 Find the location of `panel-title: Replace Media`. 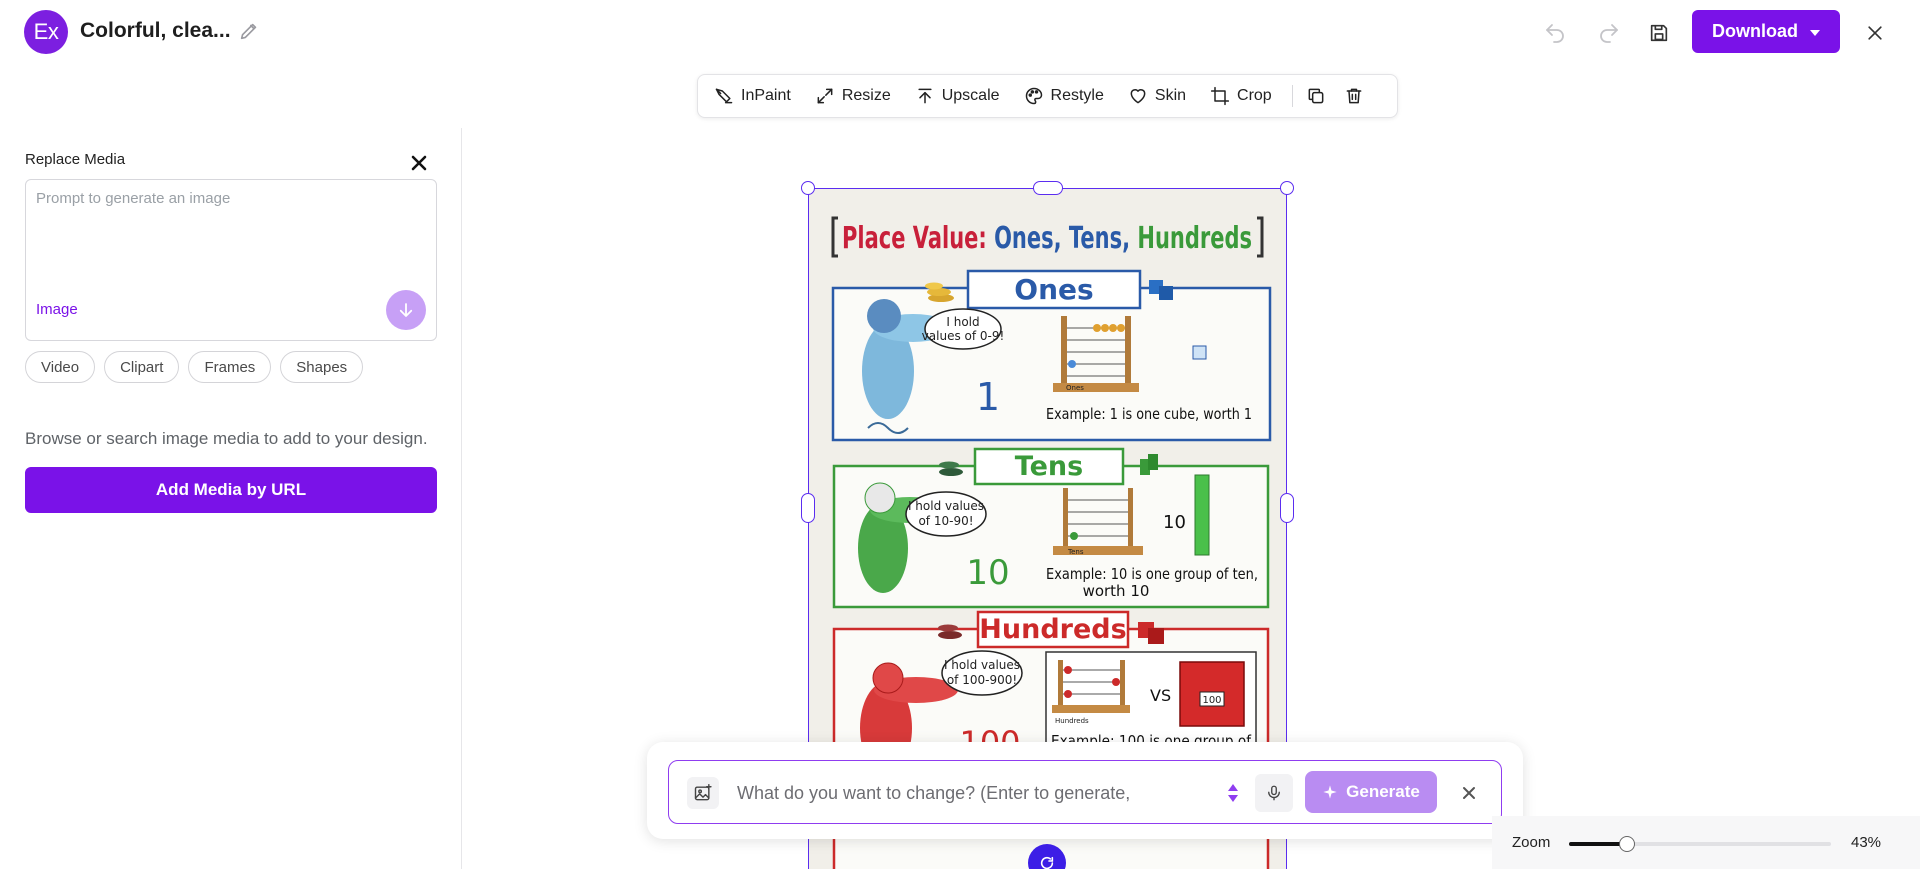

panel-title: Replace Media is located at coordinates (75, 159).